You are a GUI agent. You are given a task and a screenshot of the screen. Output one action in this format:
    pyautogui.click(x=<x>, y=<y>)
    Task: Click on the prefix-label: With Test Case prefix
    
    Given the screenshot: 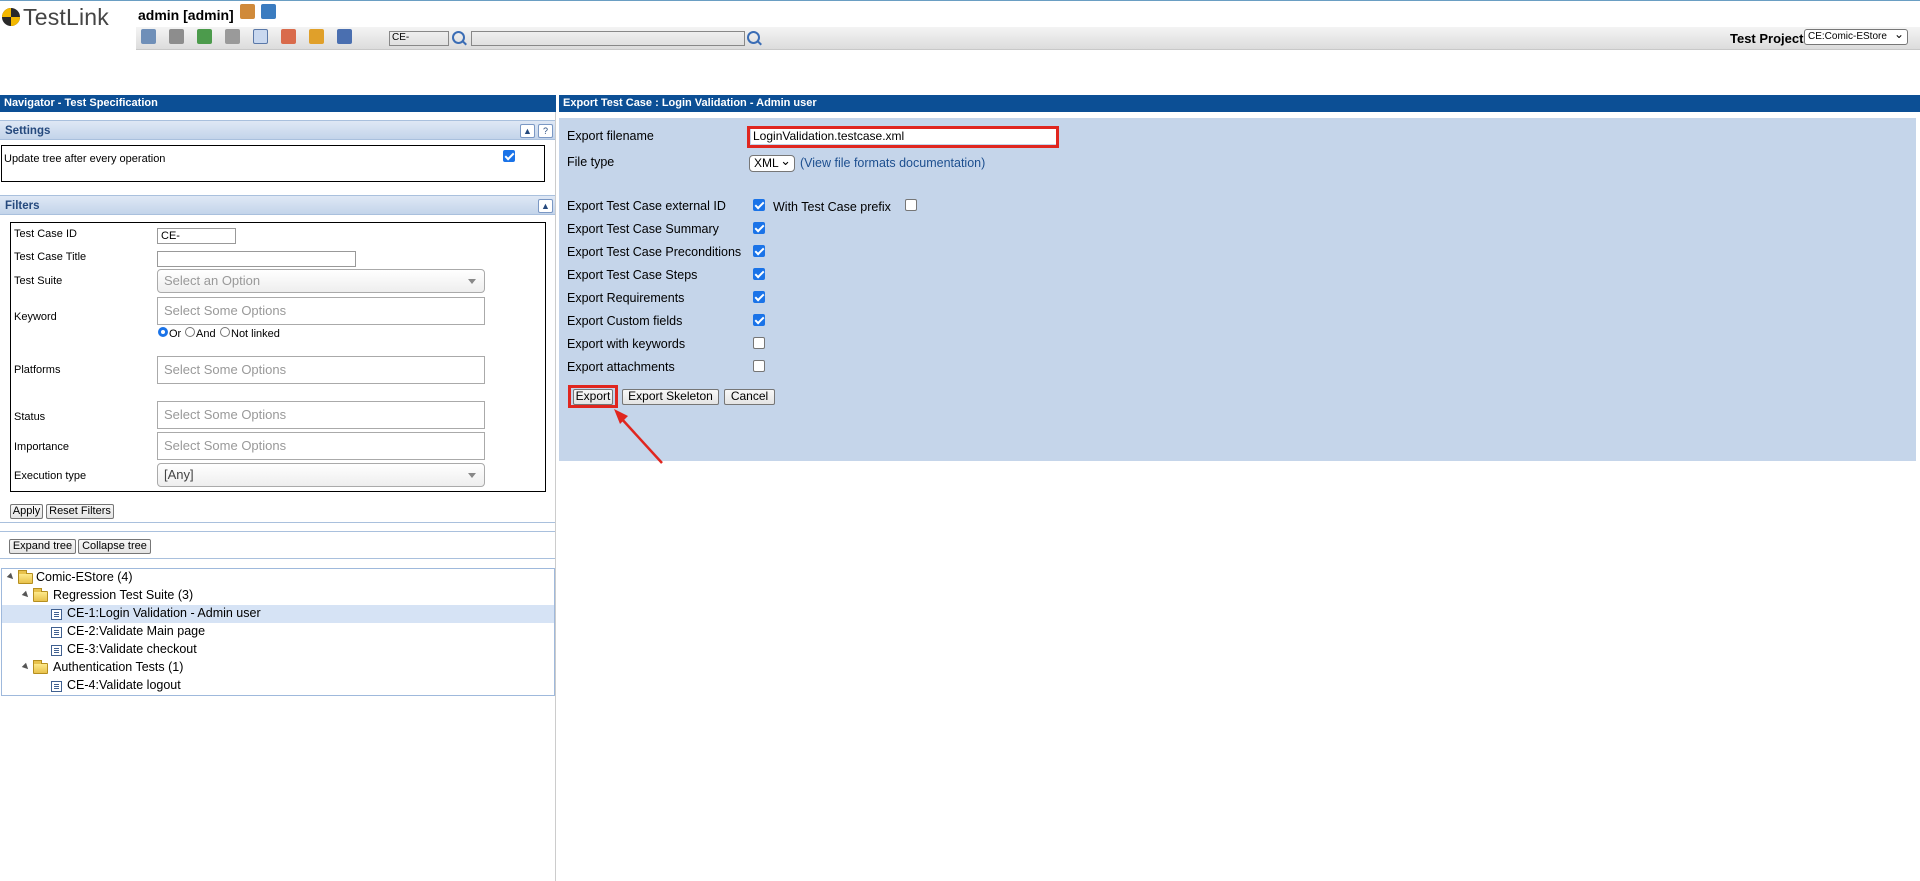 What is the action you would take?
    pyautogui.click(x=832, y=207)
    